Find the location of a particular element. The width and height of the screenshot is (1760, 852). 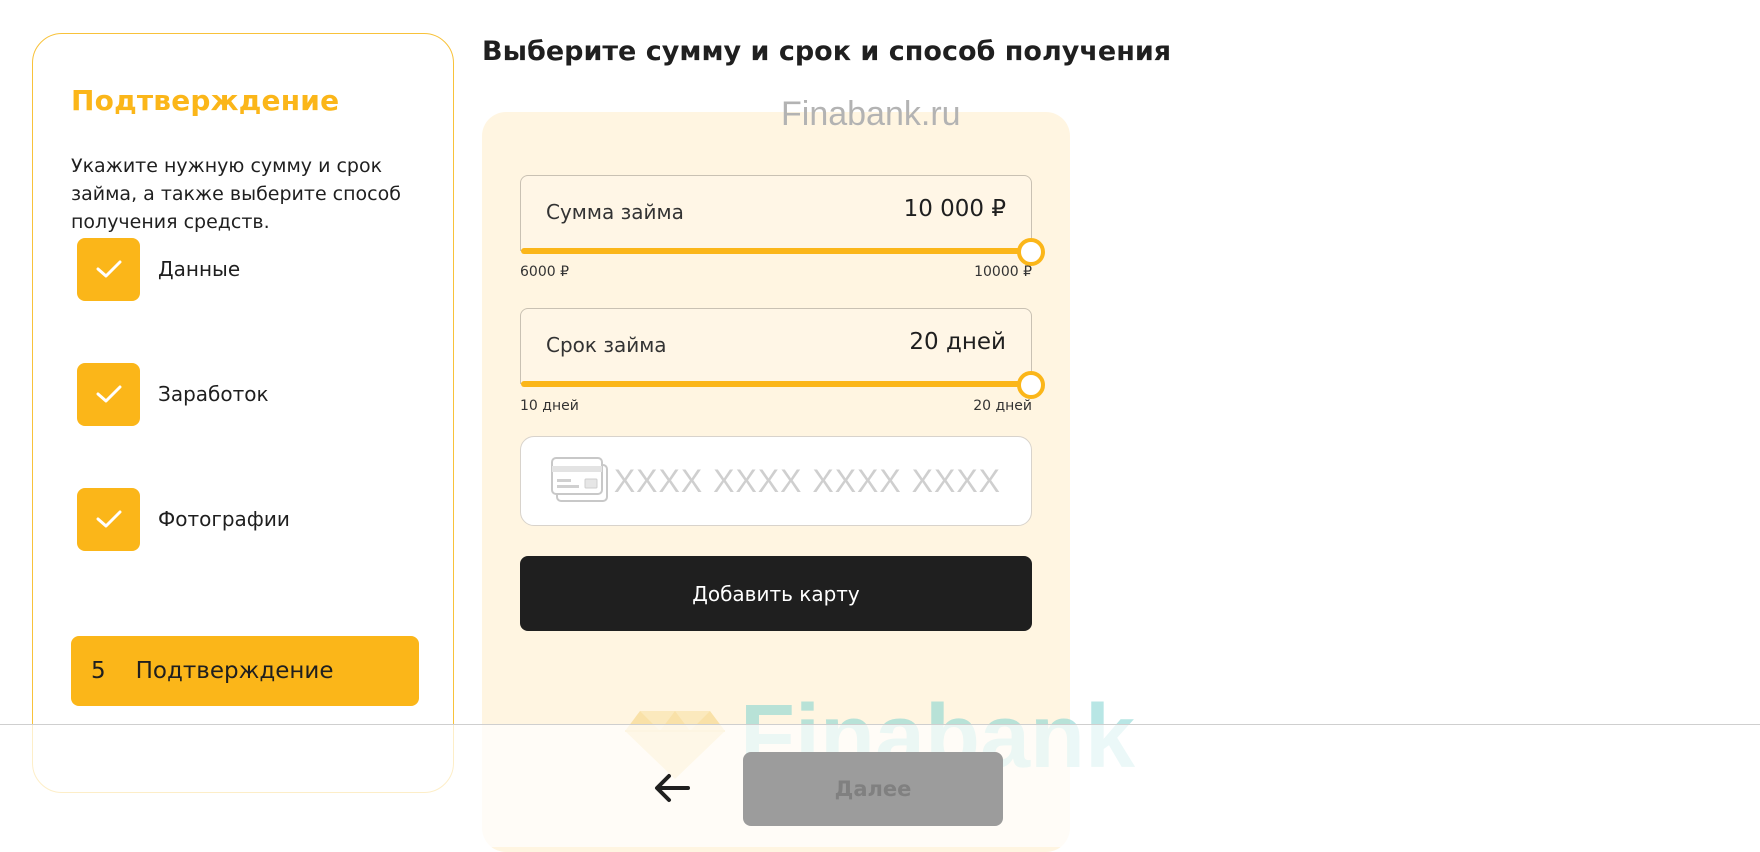

next-button: Далее is located at coordinates (873, 789).